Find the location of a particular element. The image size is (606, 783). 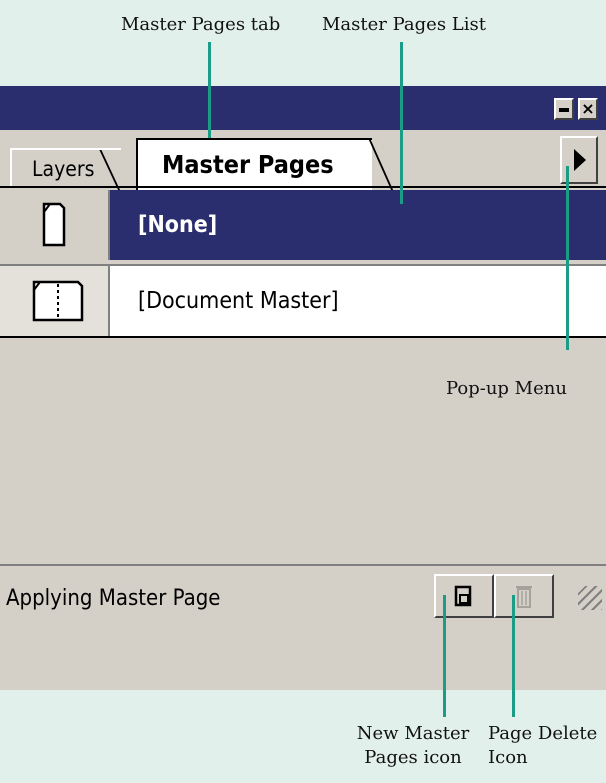

delete-page-button is located at coordinates (524, 596).